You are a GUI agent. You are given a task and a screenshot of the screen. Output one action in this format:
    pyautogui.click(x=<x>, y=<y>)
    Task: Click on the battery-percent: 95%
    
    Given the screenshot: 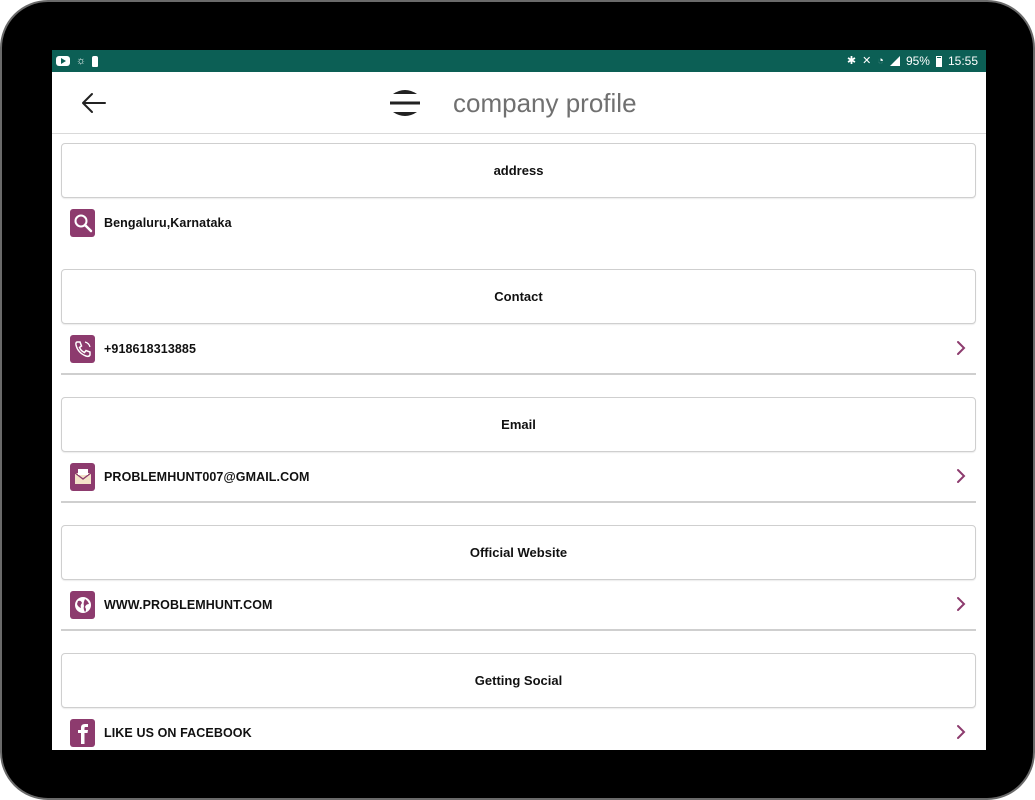 What is the action you would take?
    pyautogui.click(x=917, y=61)
    